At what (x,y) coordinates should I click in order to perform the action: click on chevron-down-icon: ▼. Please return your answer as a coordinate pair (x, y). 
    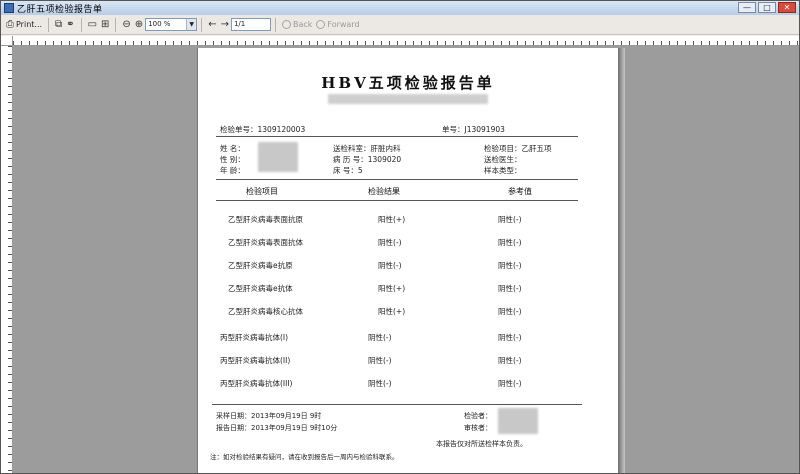
    Looking at the image, I should click on (191, 24).